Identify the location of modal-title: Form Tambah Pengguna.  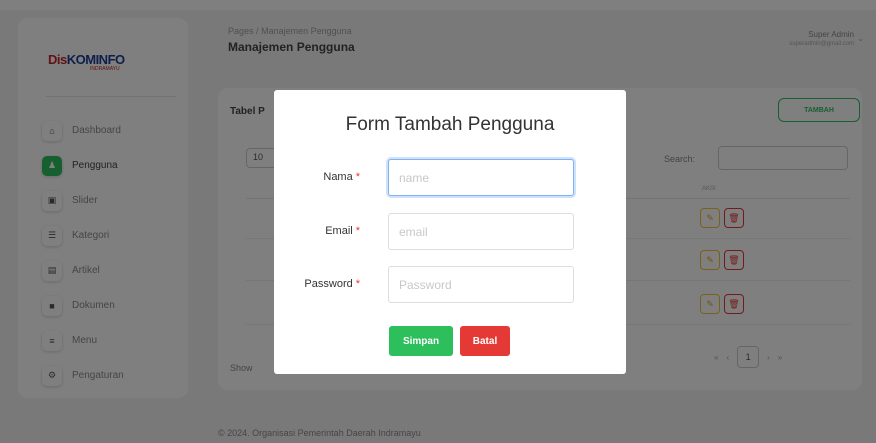
(450, 124).